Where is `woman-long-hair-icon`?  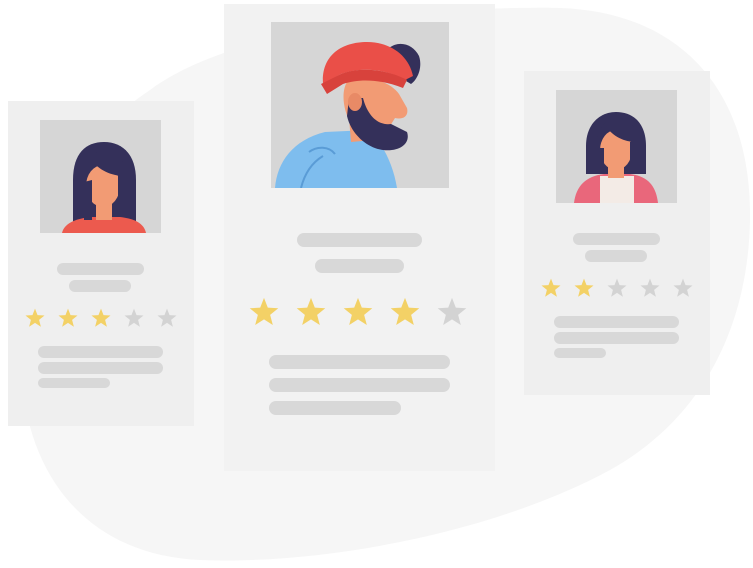 woman-long-hair-icon is located at coordinates (100, 176).